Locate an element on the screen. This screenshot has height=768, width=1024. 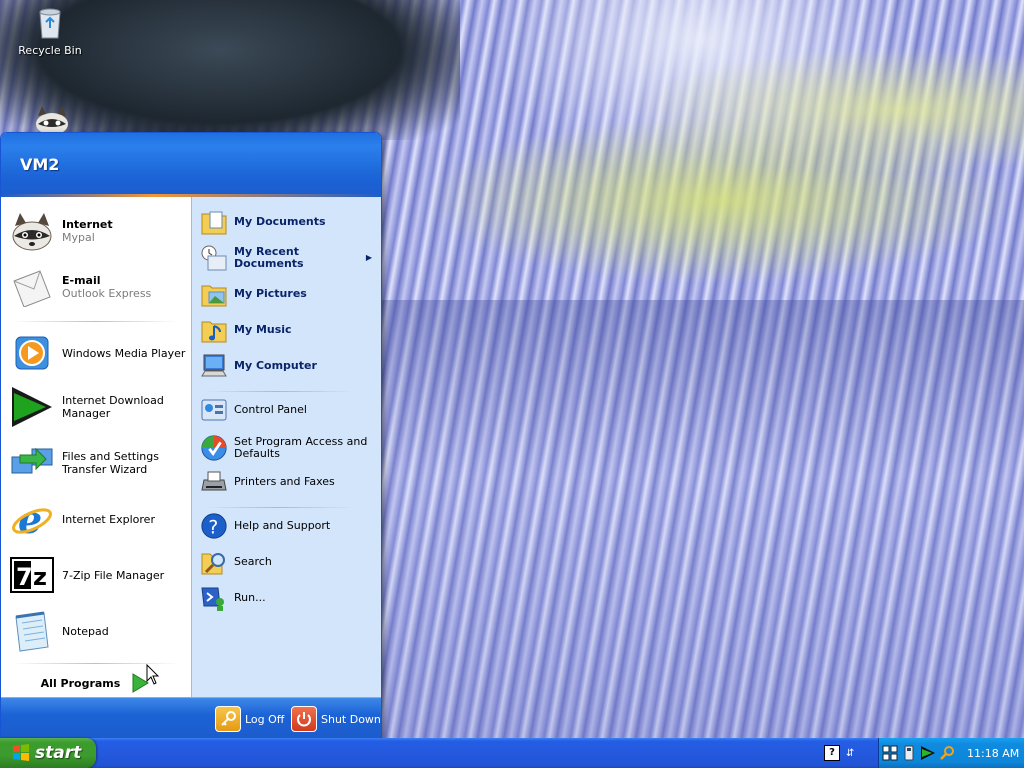
start-menu-footer: Log Off Shut Down is located at coordinates (191, 718).